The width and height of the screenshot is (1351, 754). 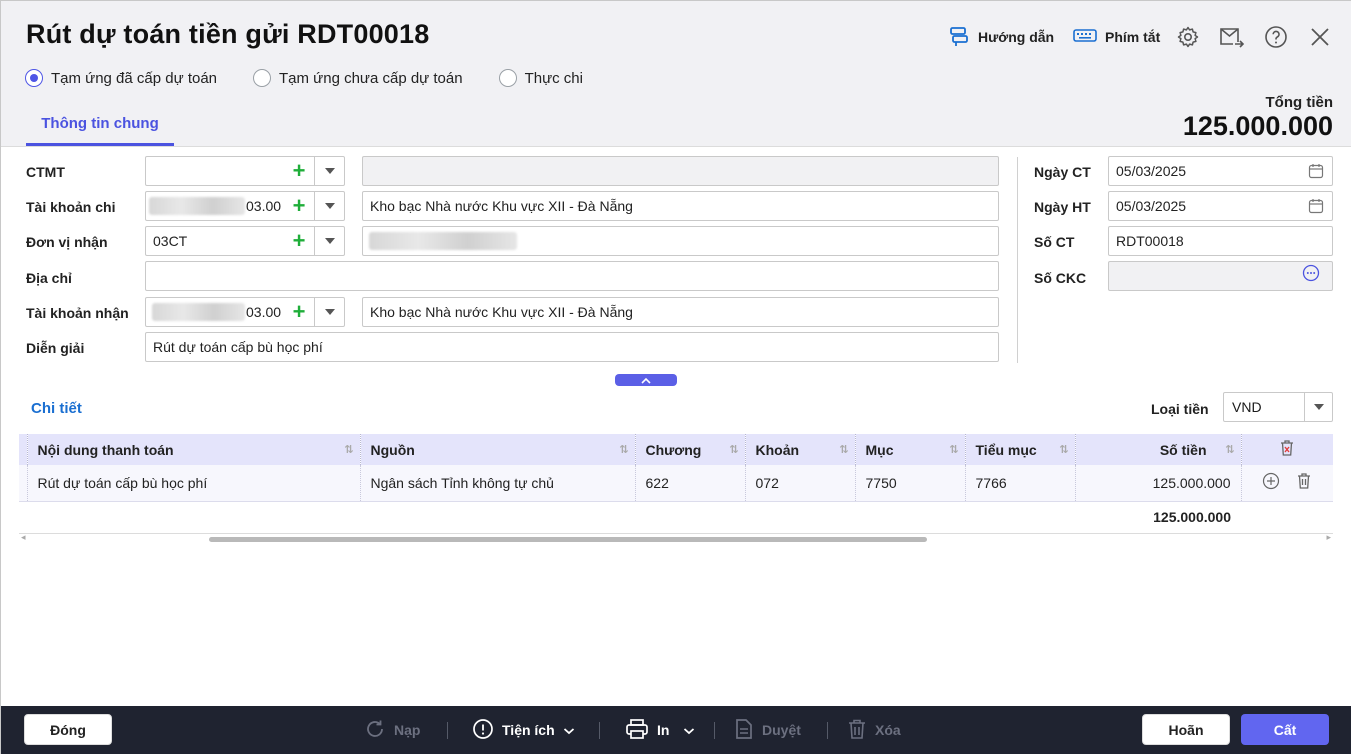 What do you see at coordinates (55, 348) in the screenshot?
I see `description-label: Diễn giải` at bounding box center [55, 348].